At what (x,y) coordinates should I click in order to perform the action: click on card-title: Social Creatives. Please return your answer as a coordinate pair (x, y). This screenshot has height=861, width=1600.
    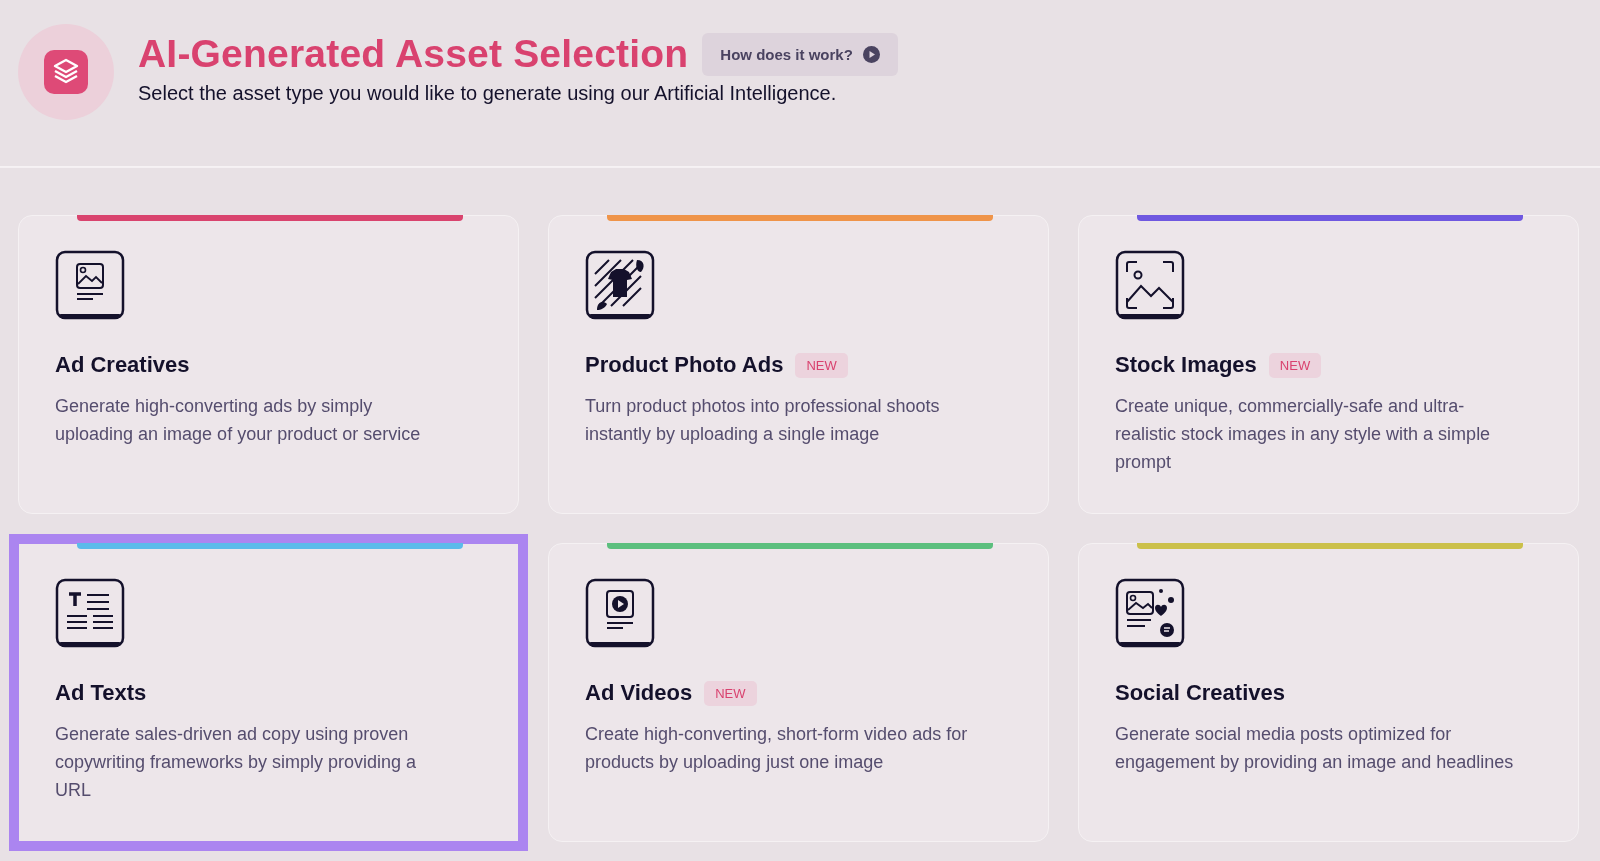
    Looking at the image, I should click on (1200, 693).